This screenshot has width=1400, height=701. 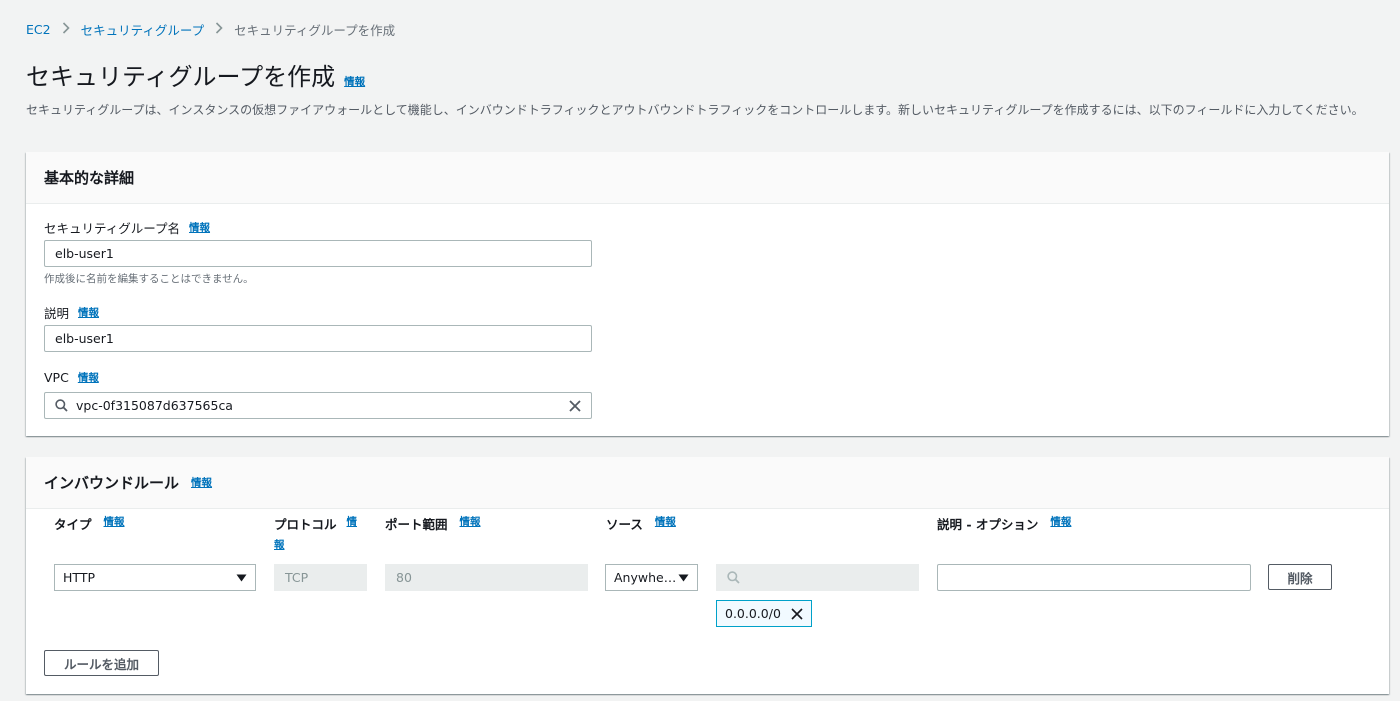 I want to click on col-description-label: 説明 - オプション, so click(x=988, y=524).